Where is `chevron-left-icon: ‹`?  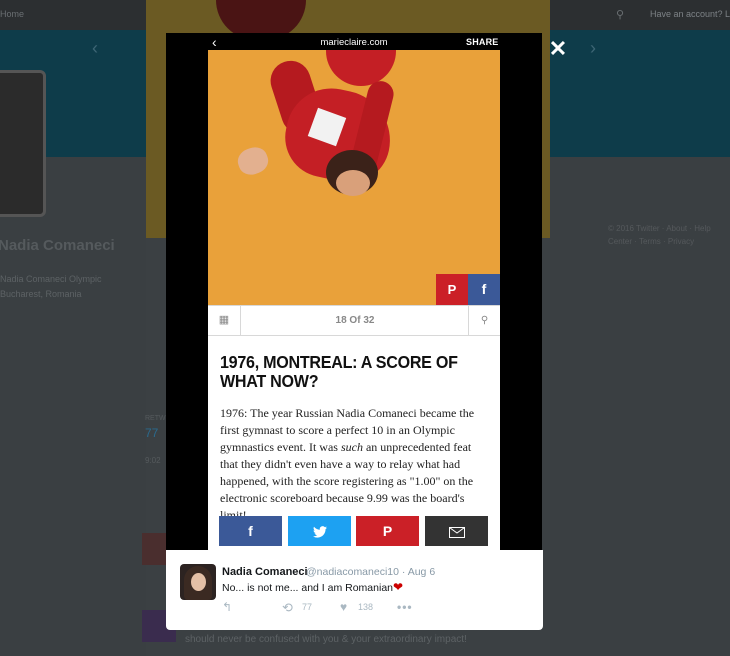
chevron-left-icon: ‹ is located at coordinates (95, 48).